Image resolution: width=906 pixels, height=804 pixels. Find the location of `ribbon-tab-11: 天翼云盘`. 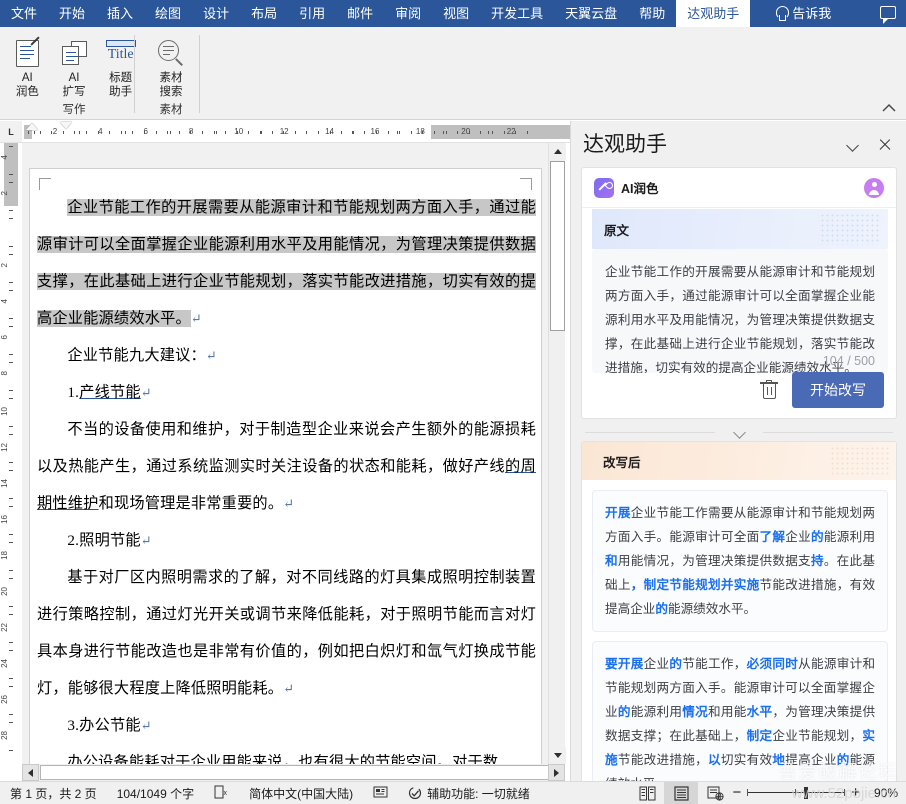

ribbon-tab-11: 天翼云盘 is located at coordinates (591, 13).